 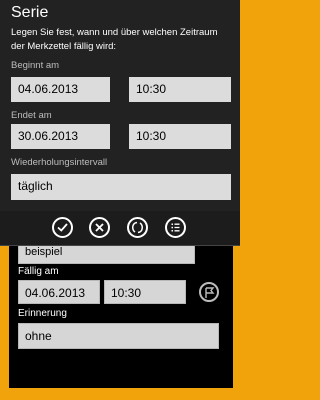 I want to click on app-bar, so click(x=120, y=228).